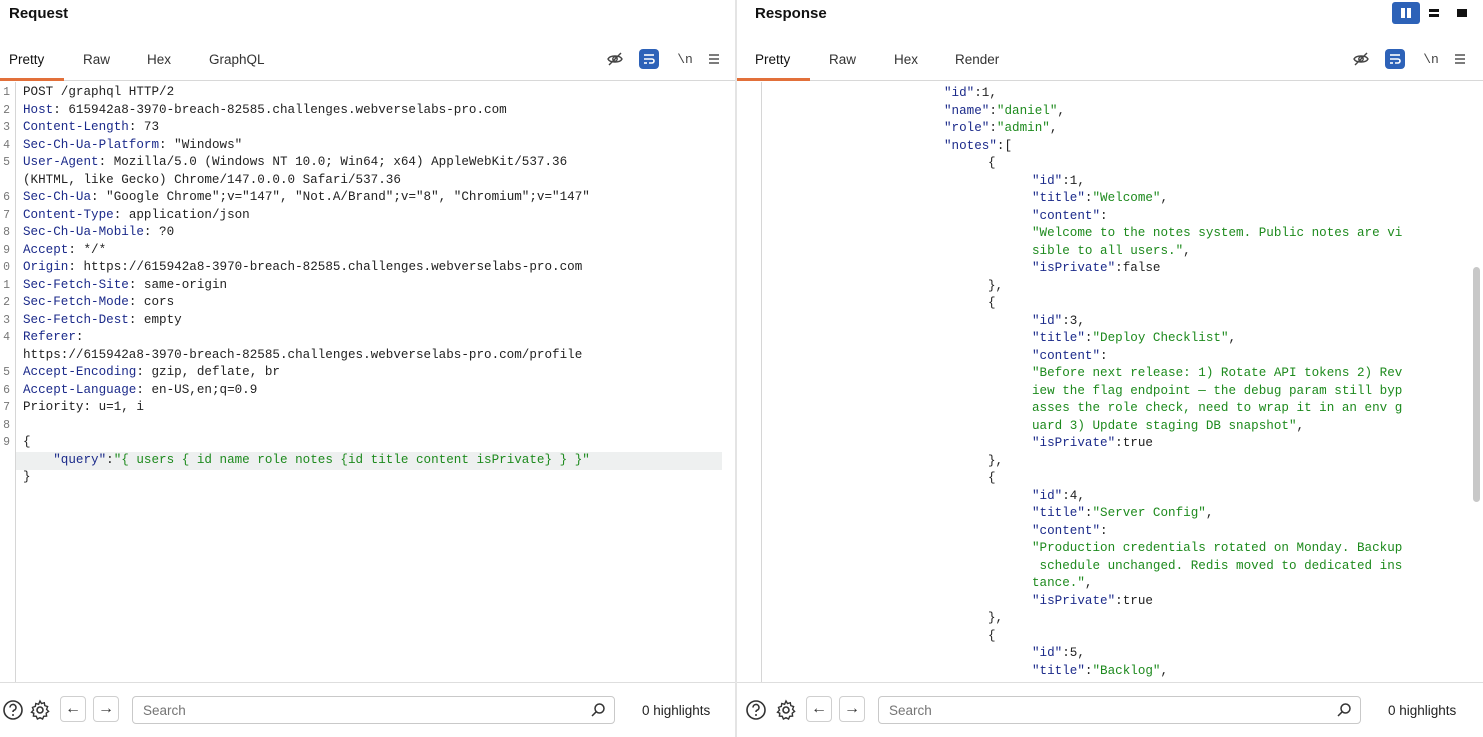 The image size is (1483, 737). Describe the element at coordinates (1126, 198) in the screenshot. I see `json-string: "Welcome"` at that location.